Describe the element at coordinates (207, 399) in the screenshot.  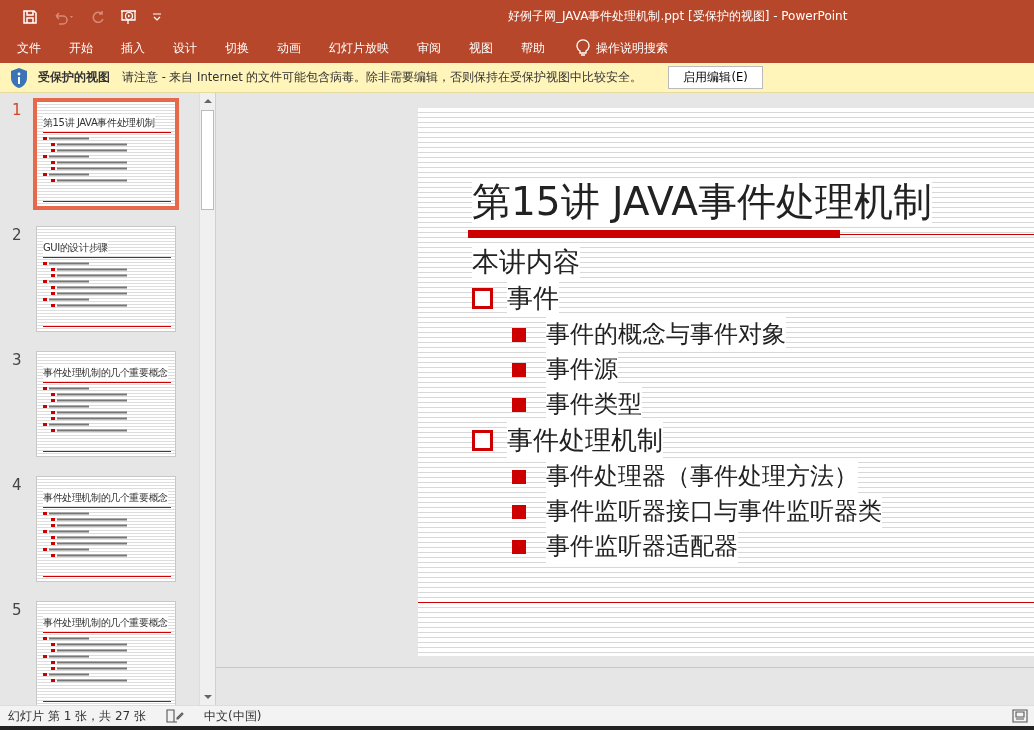
I see `scrollbar` at that location.